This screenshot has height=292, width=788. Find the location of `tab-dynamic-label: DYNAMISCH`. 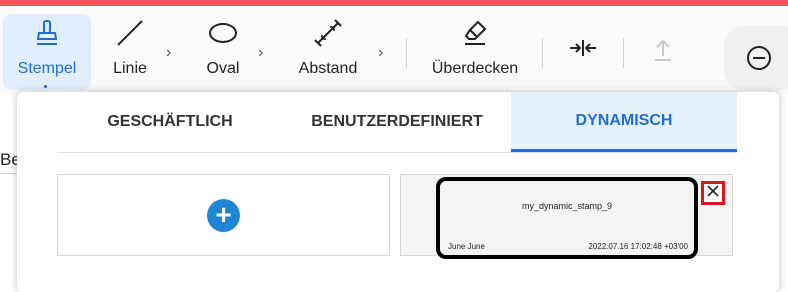

tab-dynamic-label: DYNAMISCH is located at coordinates (624, 120).